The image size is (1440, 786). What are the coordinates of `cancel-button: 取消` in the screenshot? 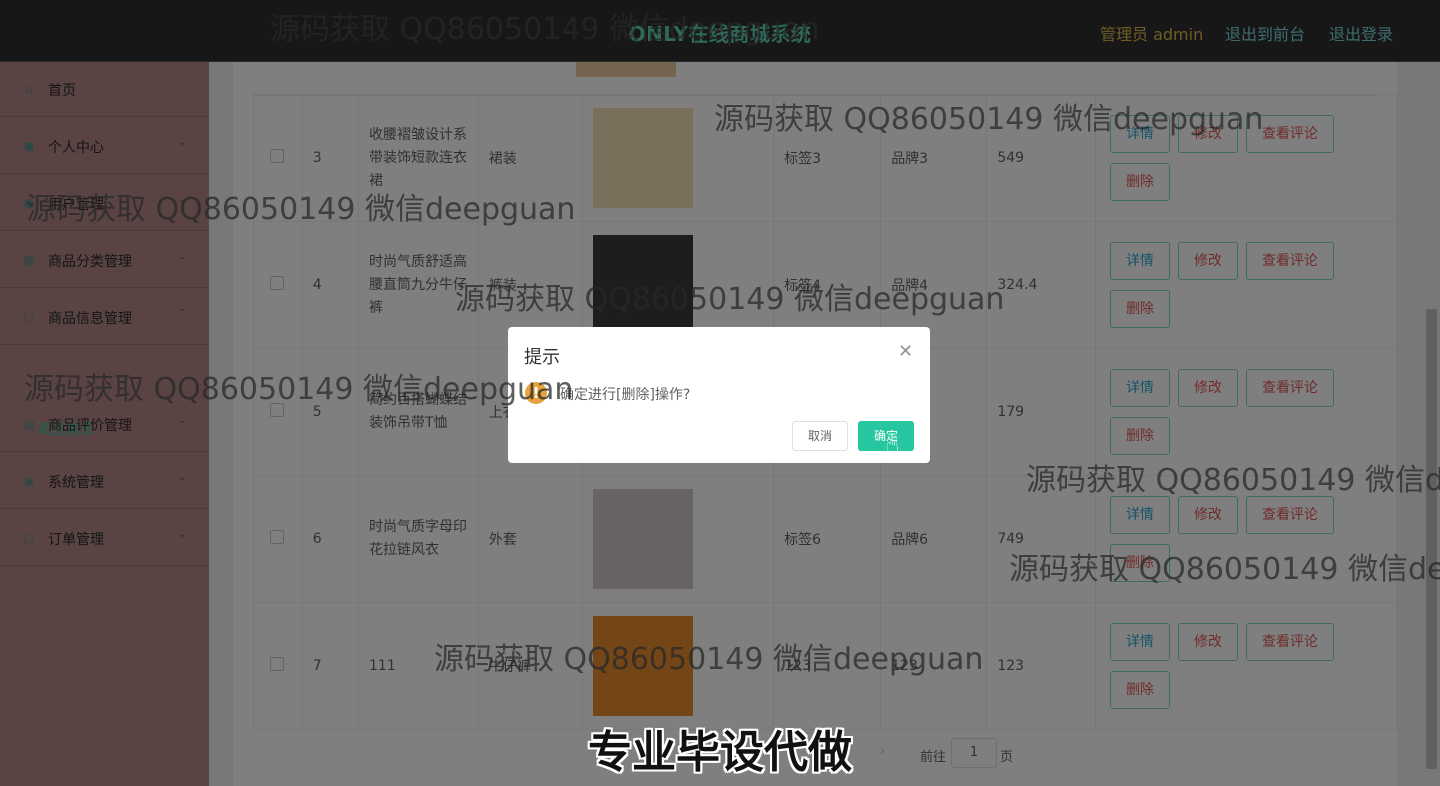 It's located at (820, 436).